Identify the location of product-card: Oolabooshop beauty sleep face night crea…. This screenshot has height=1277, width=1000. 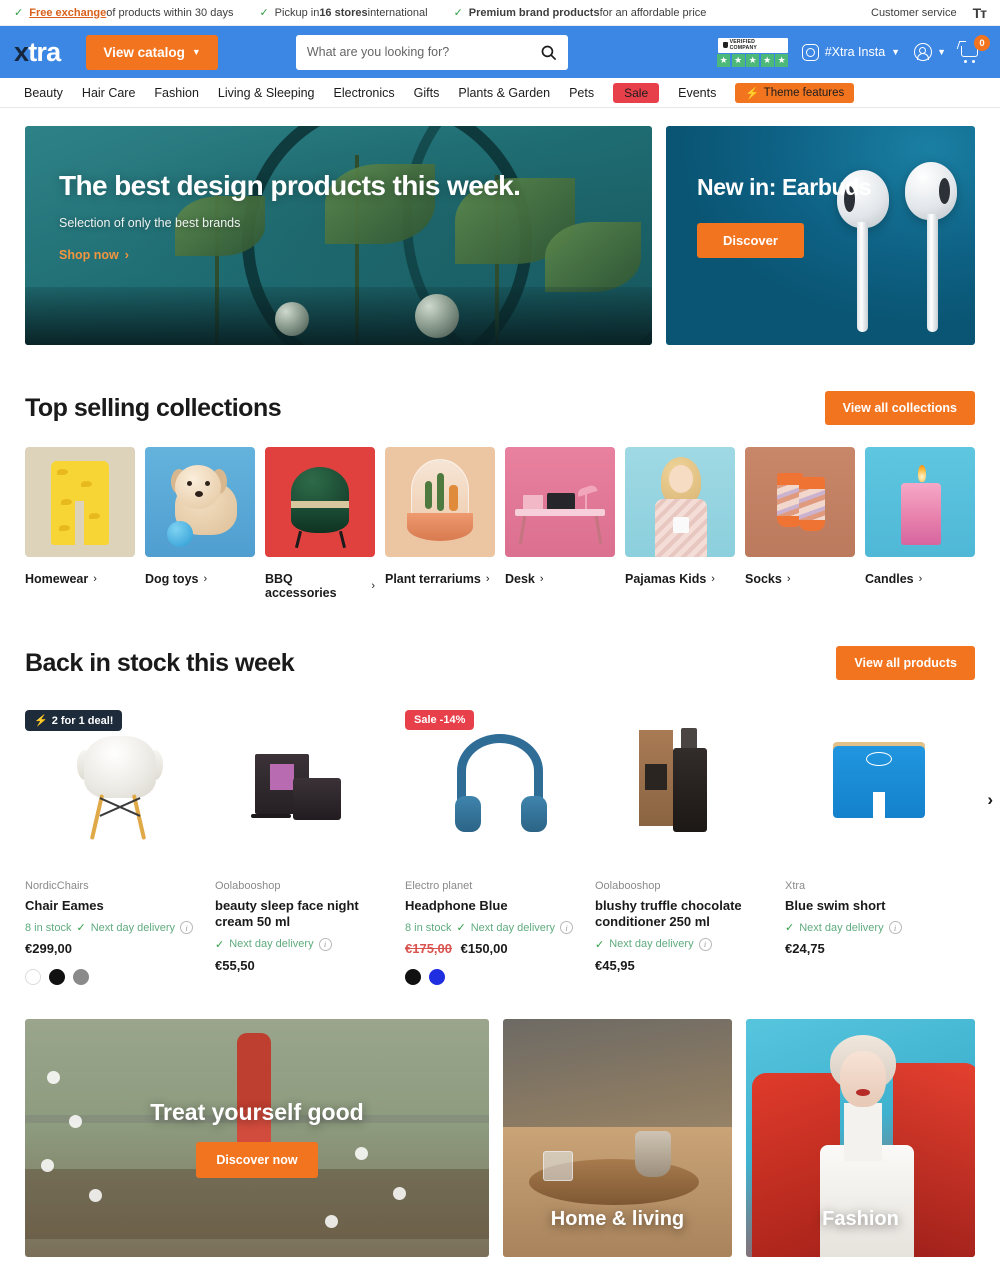
(310, 843).